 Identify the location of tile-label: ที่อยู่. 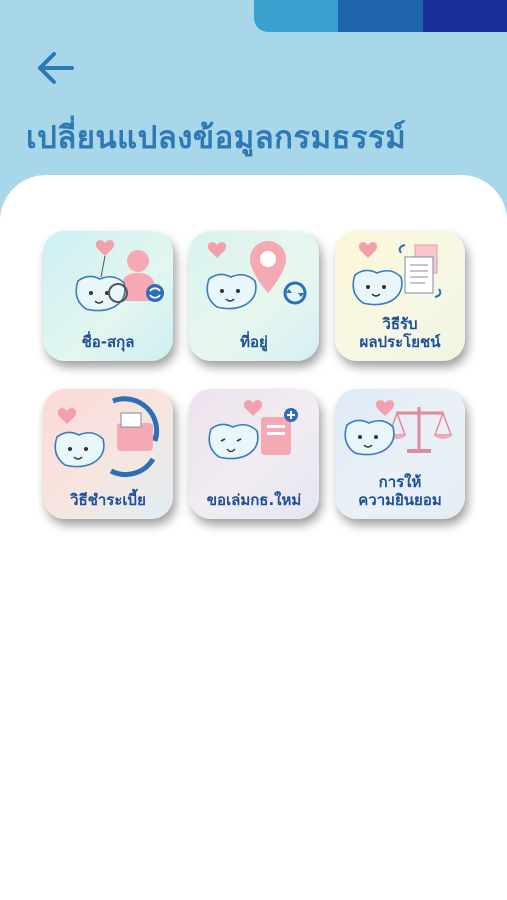
(254, 342).